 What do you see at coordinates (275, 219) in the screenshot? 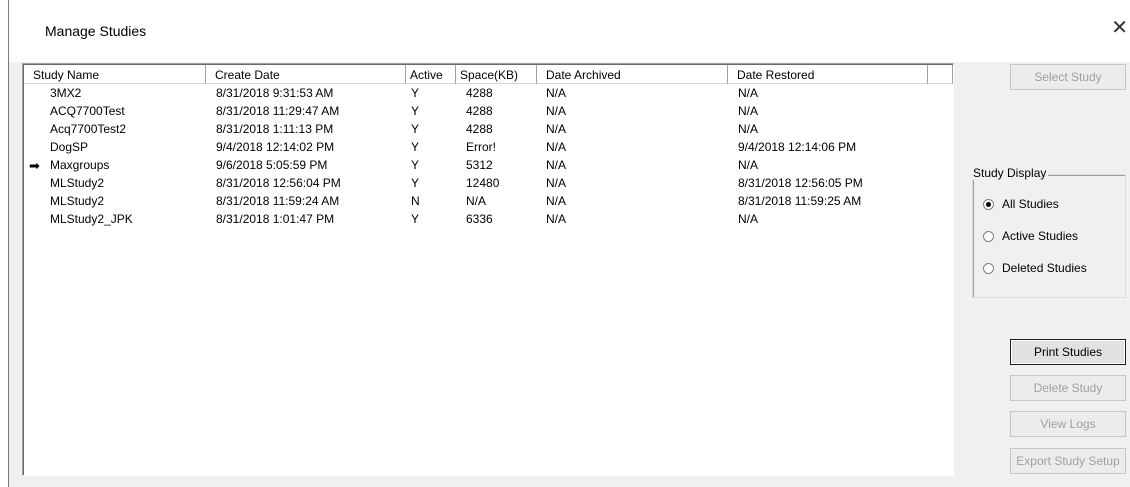
I see `table-cell: 8/31/2018 1:01:47 PM` at bounding box center [275, 219].